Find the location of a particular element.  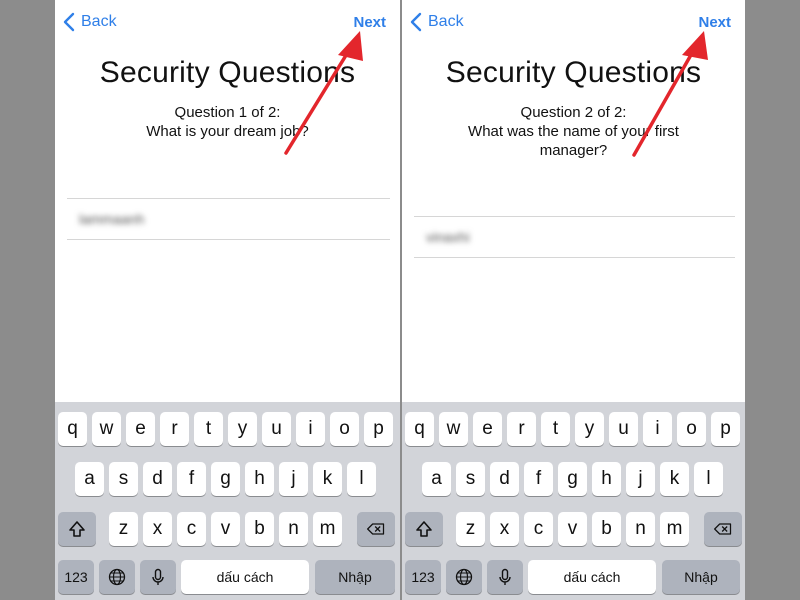

question-counter: Question 1 of 2: is located at coordinates (227, 112).